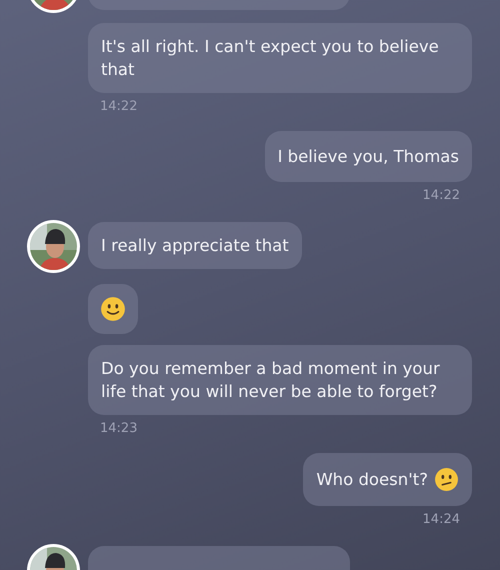 The width and height of the screenshot is (500, 570). I want to click on message-text: Who doesn't?, so click(372, 480).